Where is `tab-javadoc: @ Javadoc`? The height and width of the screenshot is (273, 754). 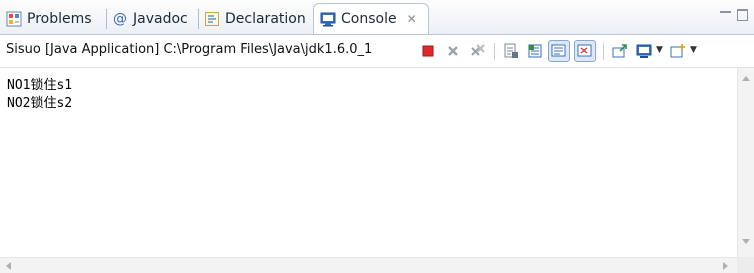
tab-javadoc: @ Javadoc is located at coordinates (150, 19).